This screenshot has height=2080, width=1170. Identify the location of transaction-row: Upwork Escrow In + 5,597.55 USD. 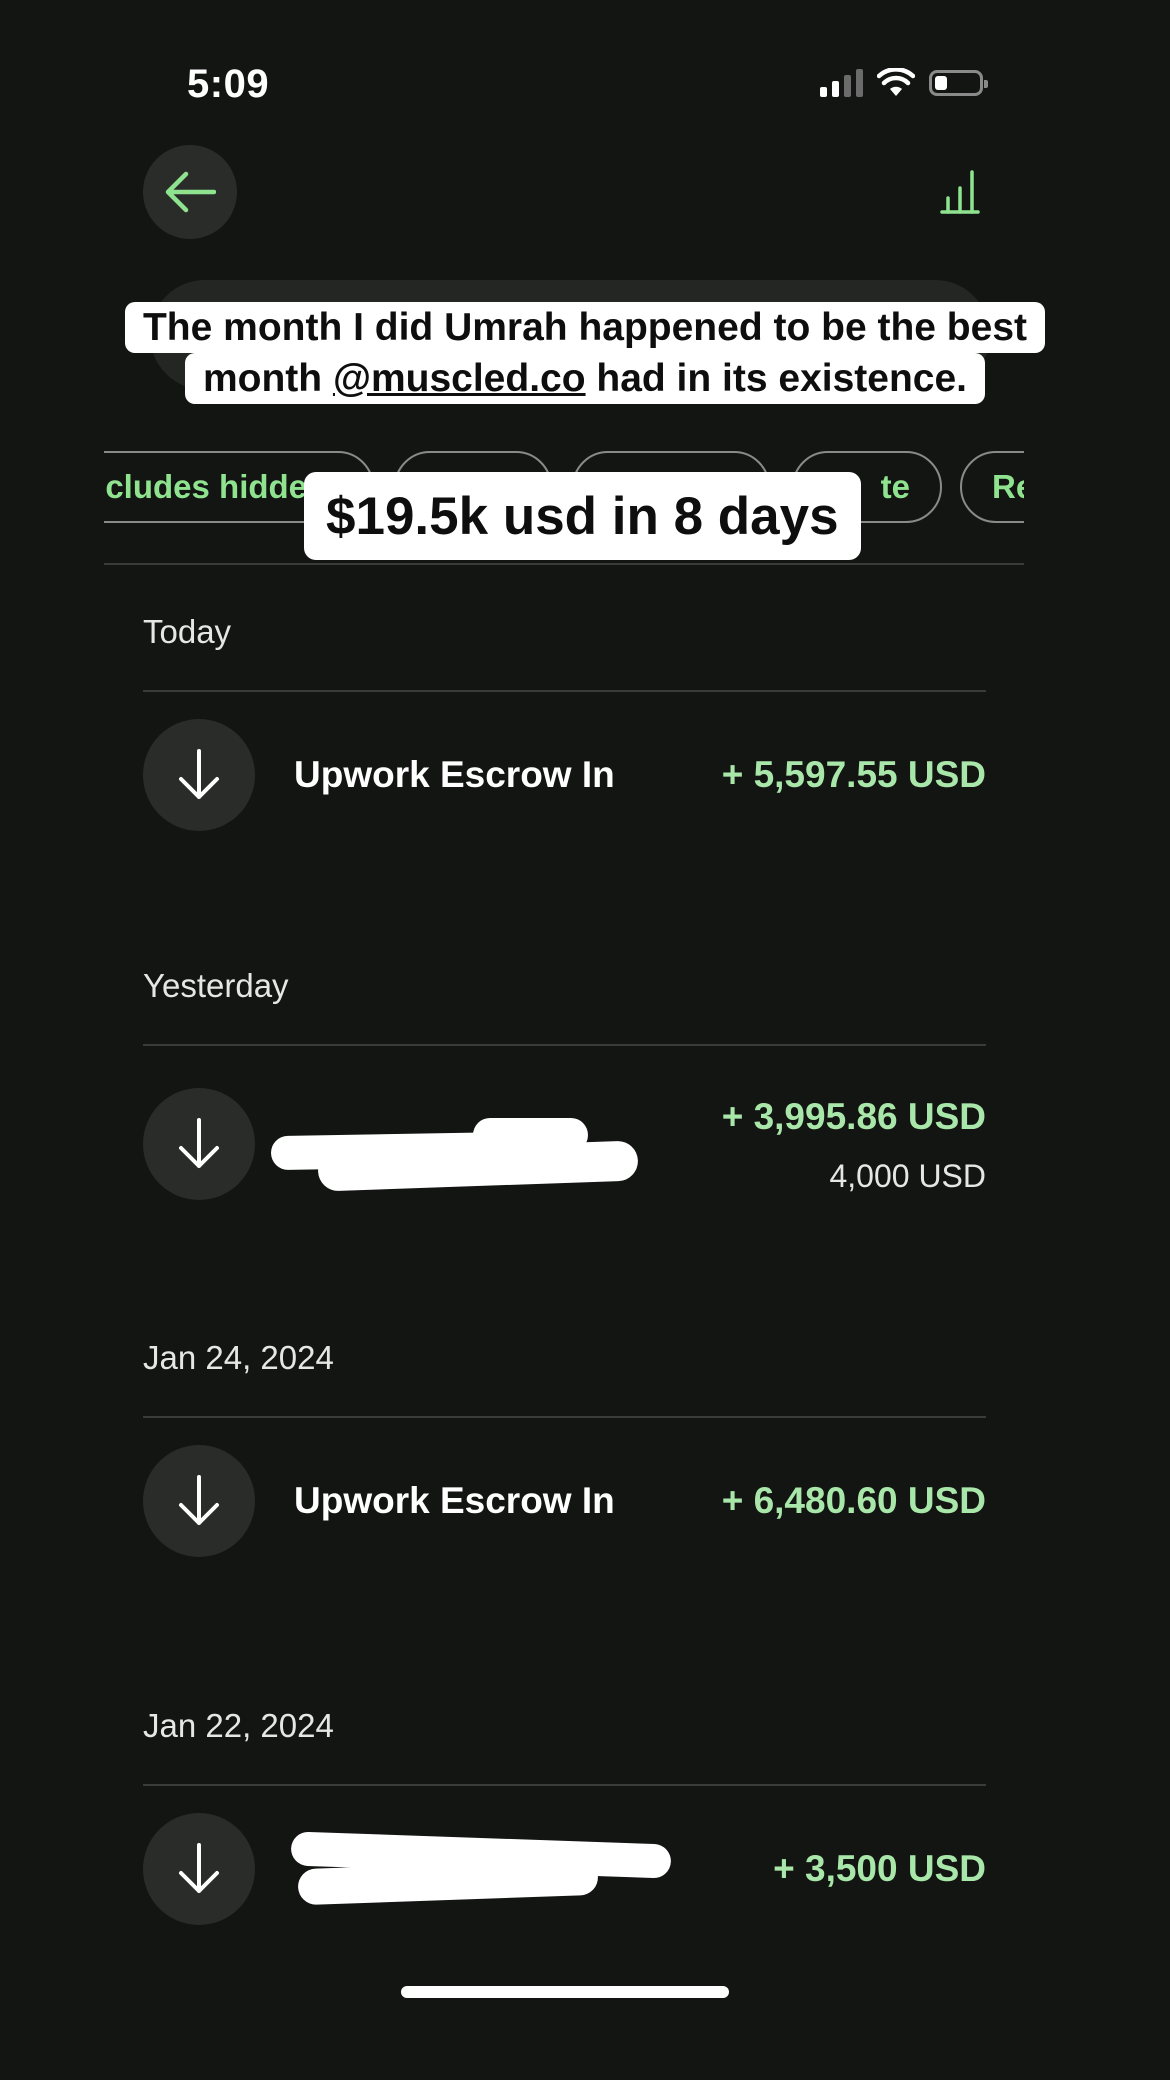
(564, 792).